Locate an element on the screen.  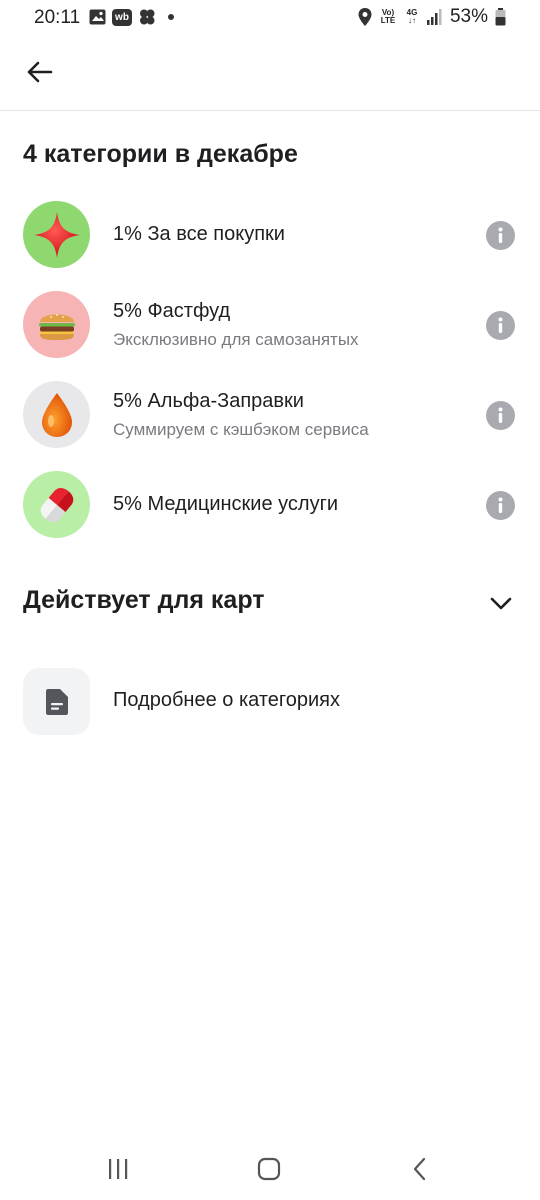
section-title: 4 категории в декабре is located at coordinates (160, 154).